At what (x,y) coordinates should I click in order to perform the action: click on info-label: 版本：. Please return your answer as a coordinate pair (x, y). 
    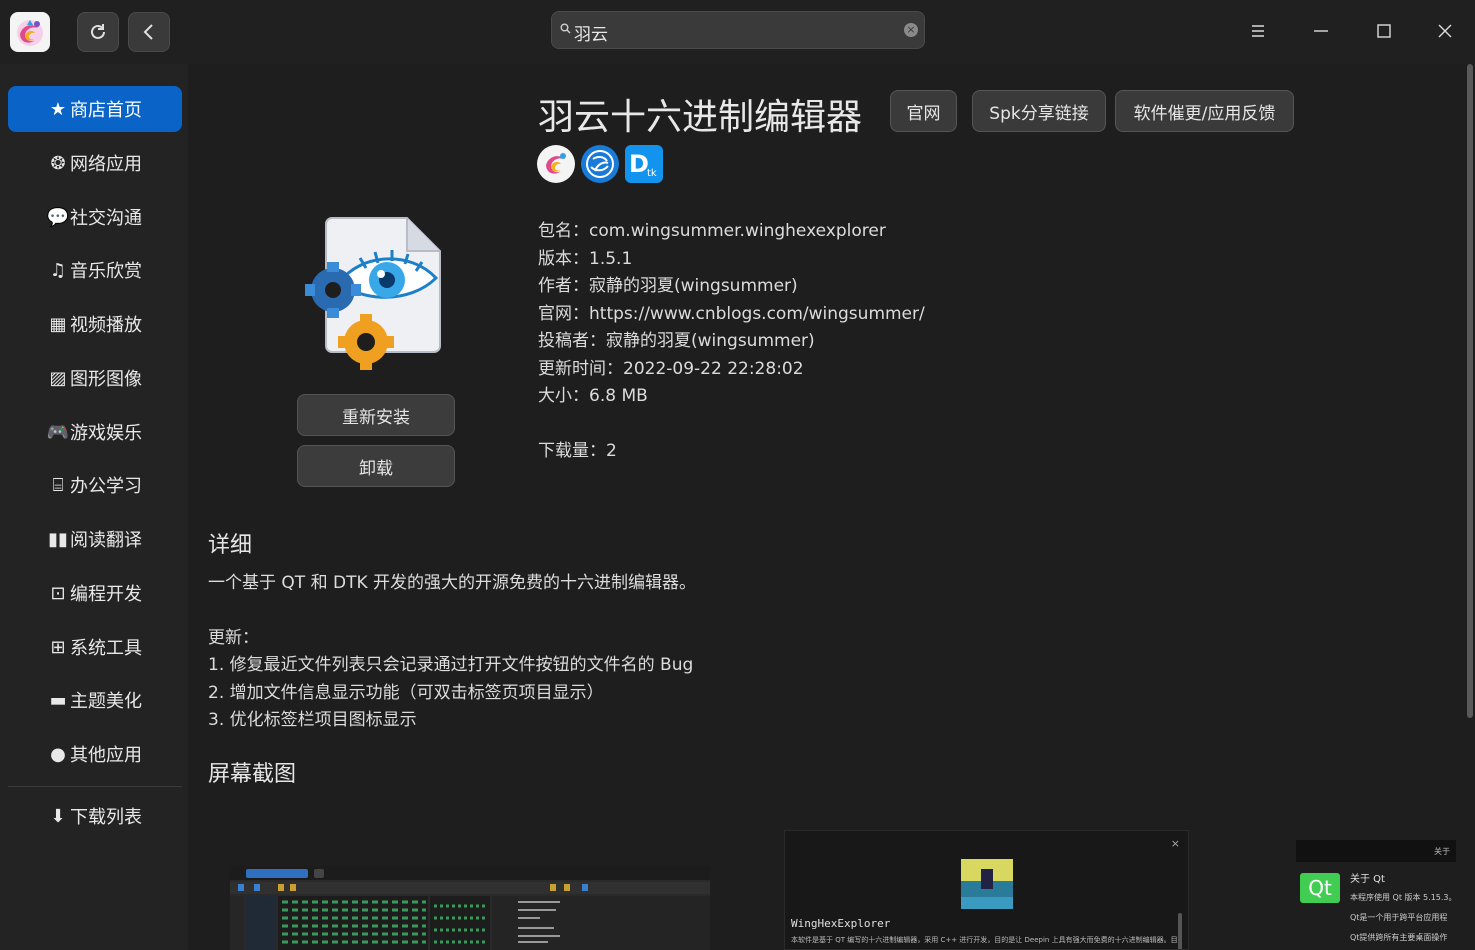
    Looking at the image, I should click on (563, 259).